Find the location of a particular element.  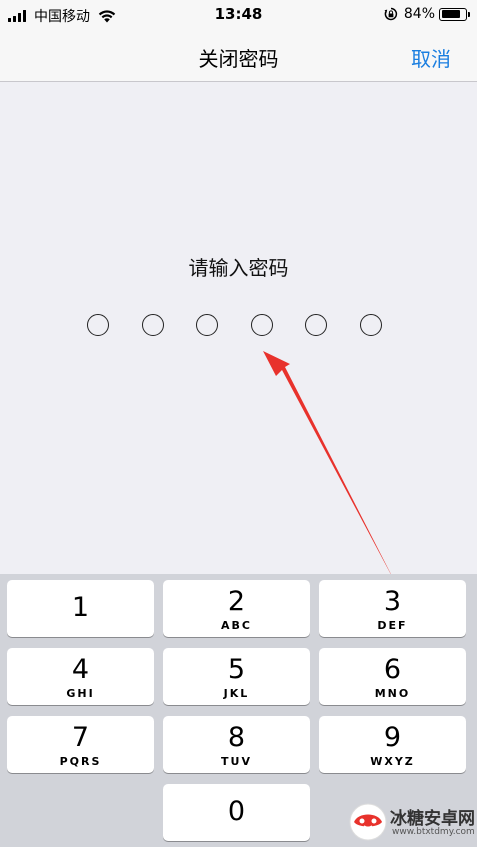

key-letters: ABC is located at coordinates (236, 625).